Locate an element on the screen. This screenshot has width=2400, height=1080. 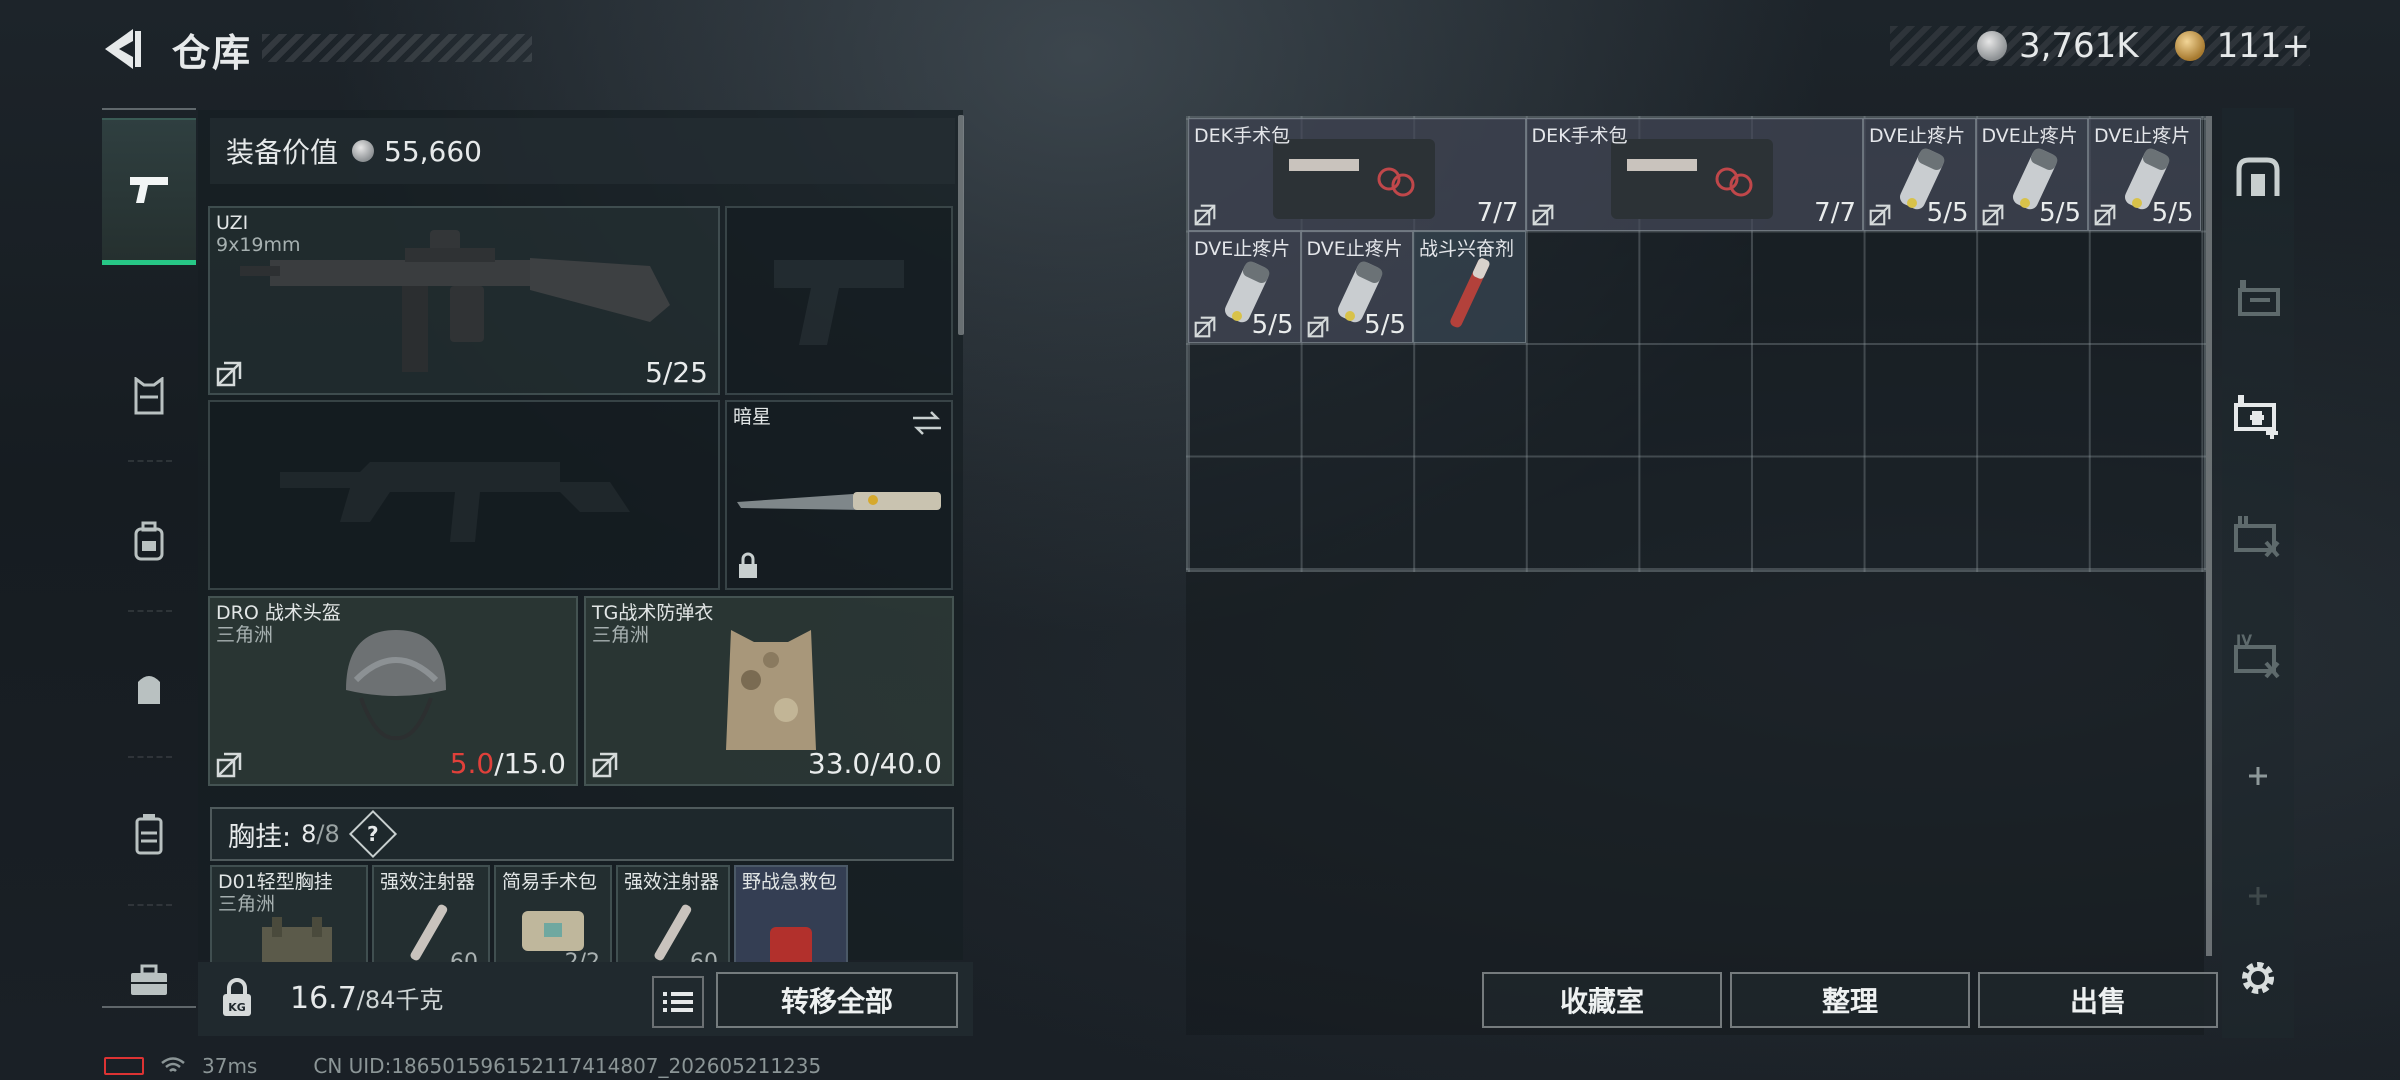
settings-button is located at coordinates (2258, 978).